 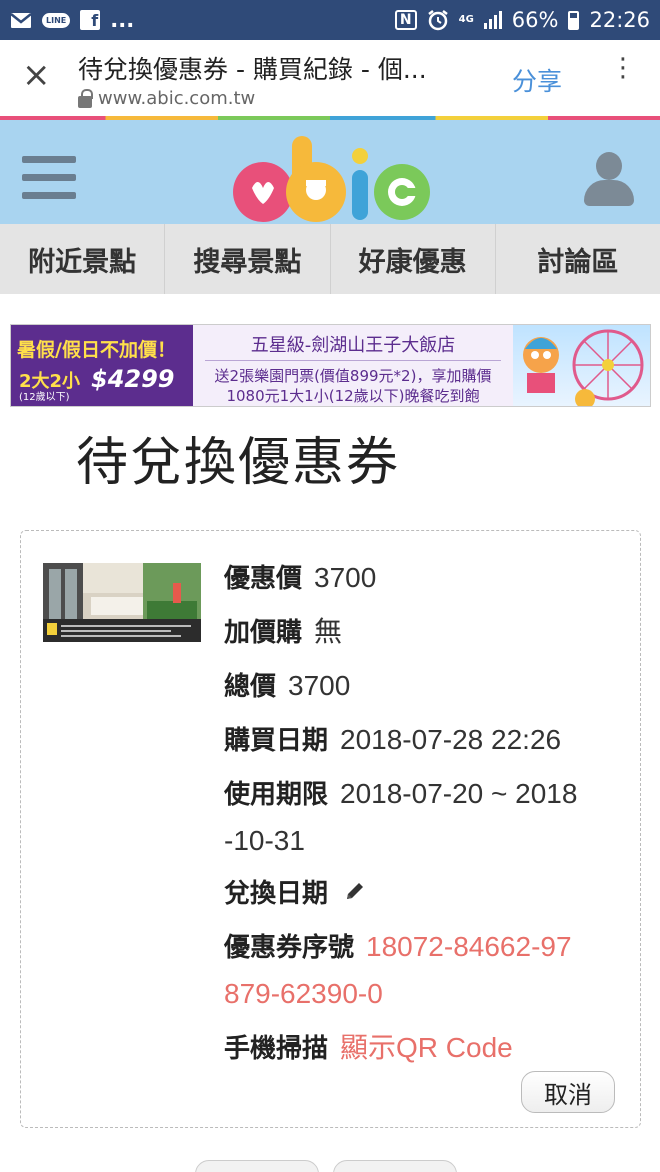 I want to click on banner-hotel-name: 五星級-劍湖山王子大飯店, so click(x=353, y=345).